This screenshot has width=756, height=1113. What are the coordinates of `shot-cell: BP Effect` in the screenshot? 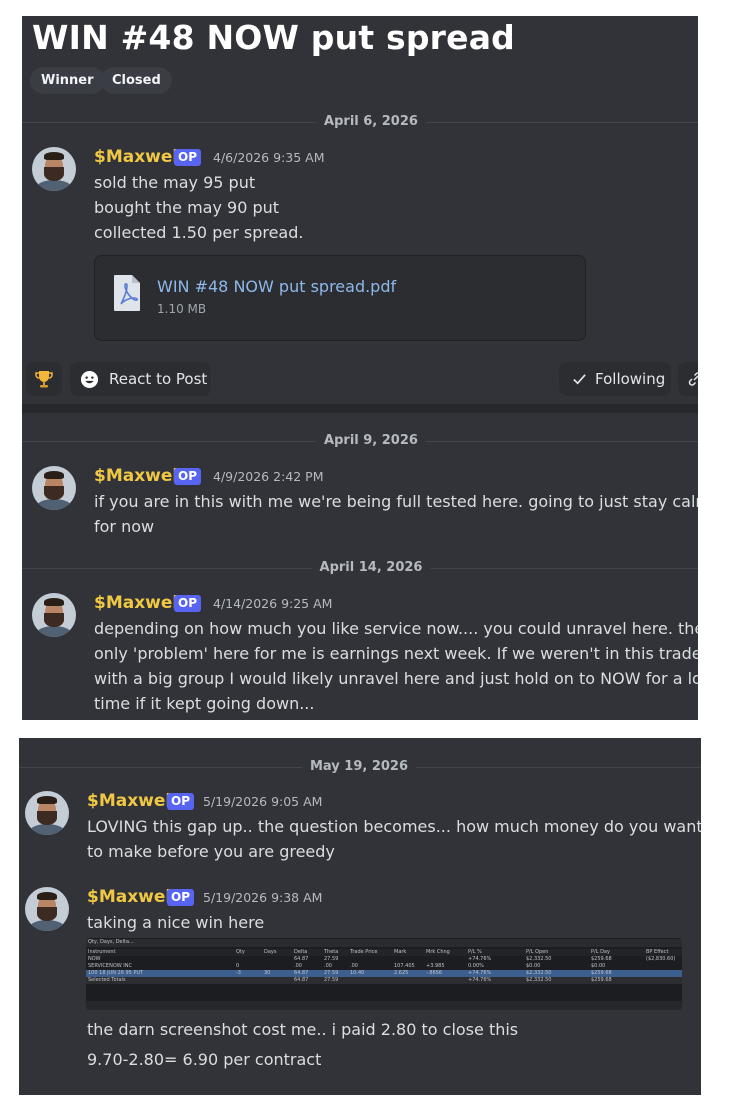 It's located at (657, 952).